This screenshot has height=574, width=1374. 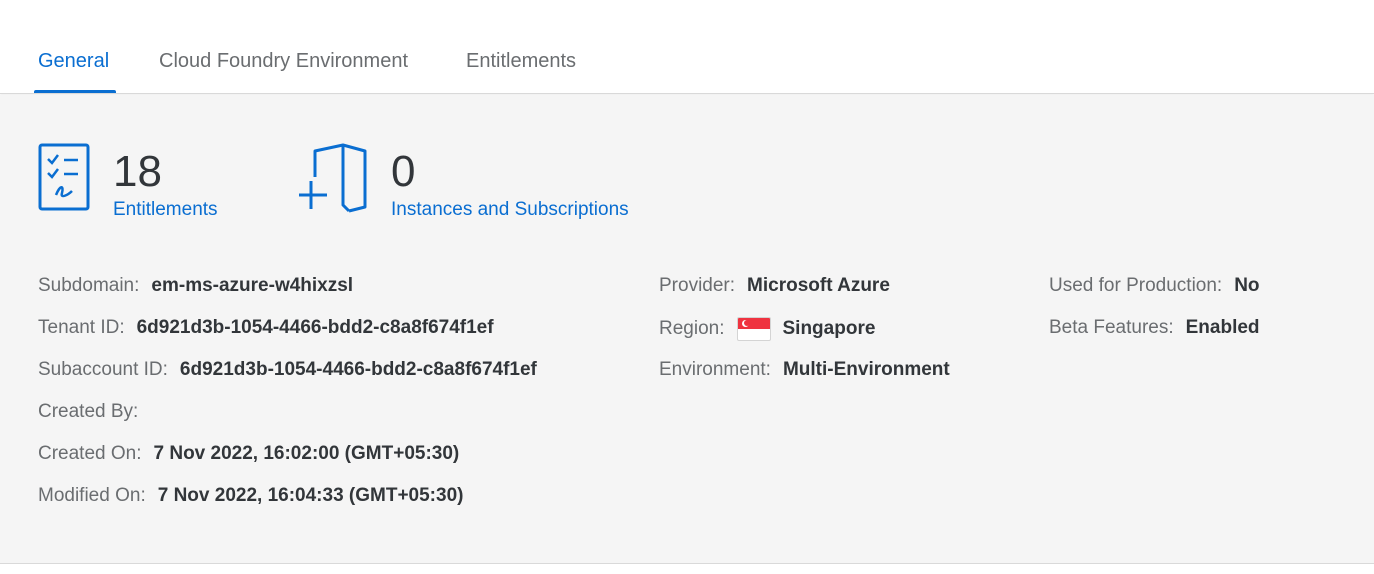 I want to click on used-for-production-field: Used for Production: No, so click(x=1154, y=286).